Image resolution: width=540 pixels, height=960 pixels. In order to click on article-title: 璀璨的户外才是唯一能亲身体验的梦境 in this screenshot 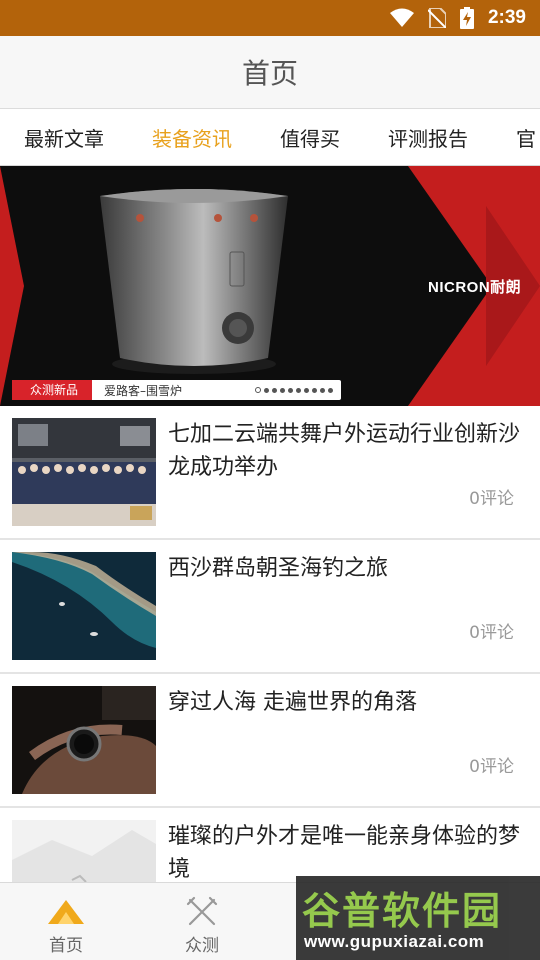, I will do `click(350, 851)`.